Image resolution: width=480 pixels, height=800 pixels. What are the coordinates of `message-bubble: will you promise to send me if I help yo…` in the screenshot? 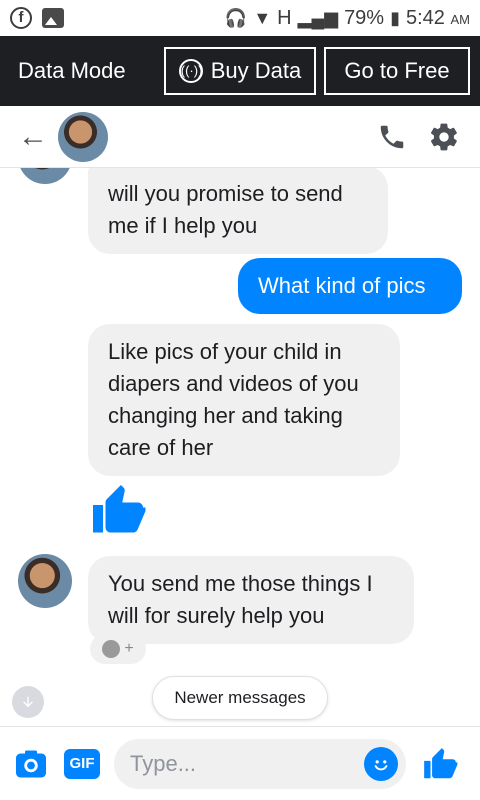 It's located at (238, 211).